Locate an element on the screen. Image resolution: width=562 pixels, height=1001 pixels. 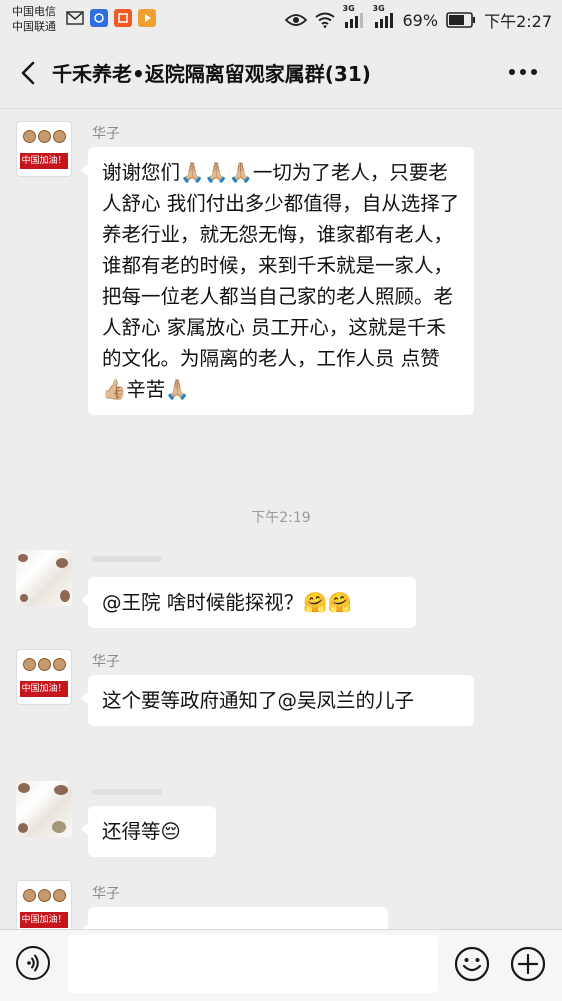
video-app-icon is located at coordinates (147, 18).